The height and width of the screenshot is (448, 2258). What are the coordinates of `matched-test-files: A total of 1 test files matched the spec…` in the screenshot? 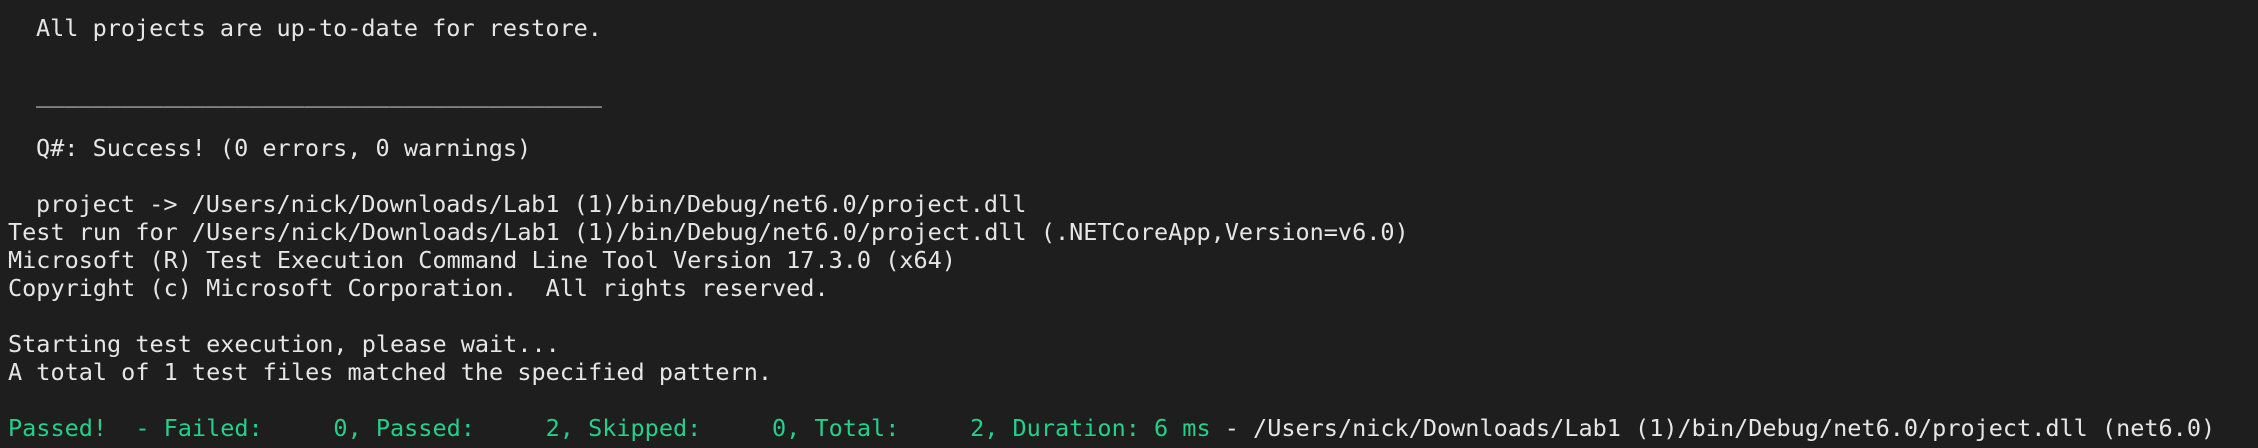 It's located at (390, 372).